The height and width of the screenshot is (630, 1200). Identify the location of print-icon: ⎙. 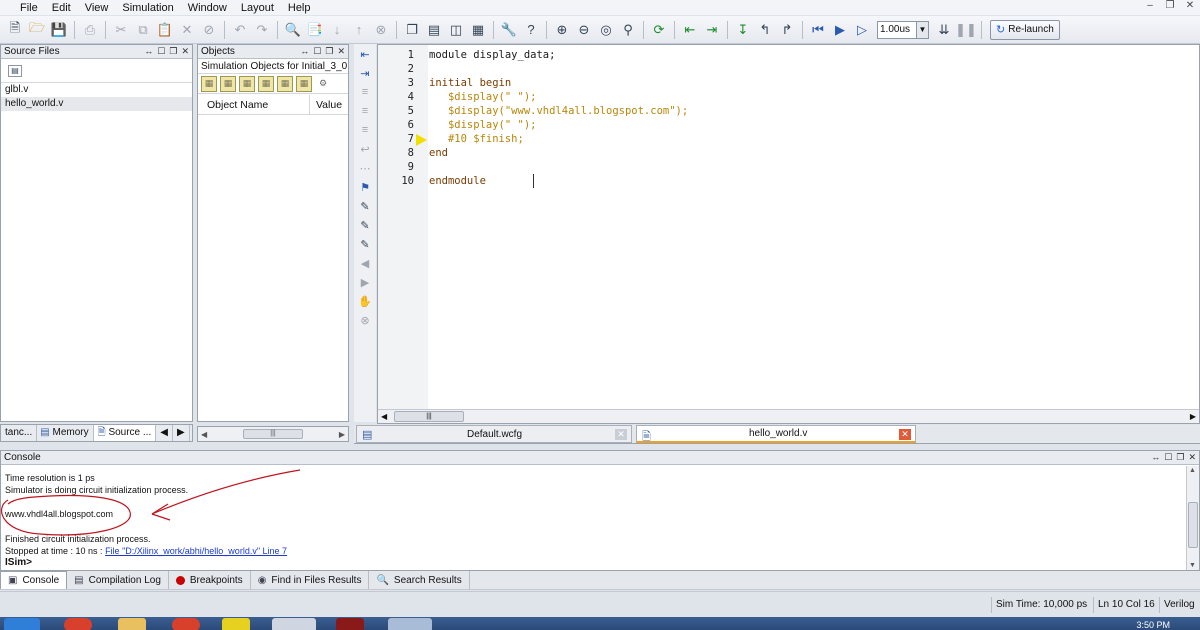
(90, 30).